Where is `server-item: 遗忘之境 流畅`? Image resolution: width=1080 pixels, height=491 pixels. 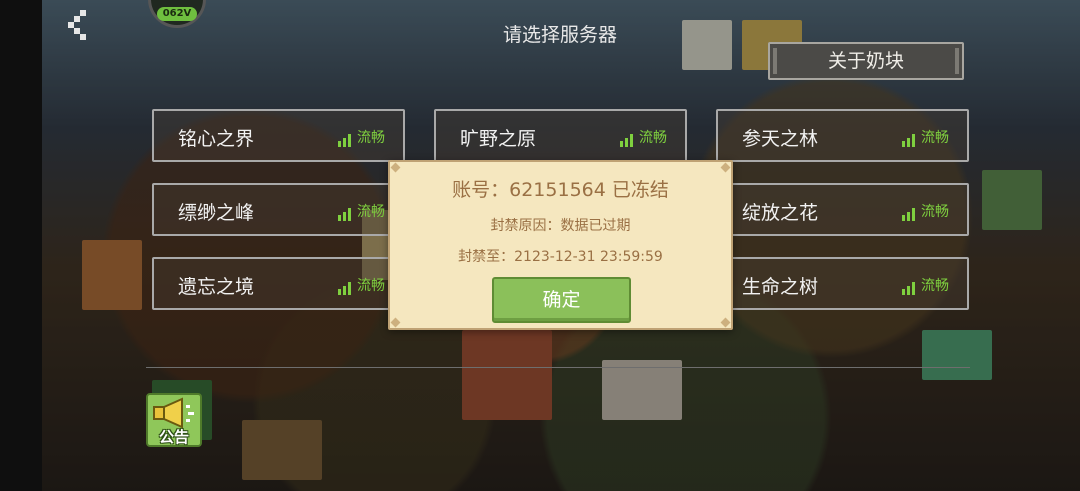 server-item: 遗忘之境 流畅 is located at coordinates (278, 283).